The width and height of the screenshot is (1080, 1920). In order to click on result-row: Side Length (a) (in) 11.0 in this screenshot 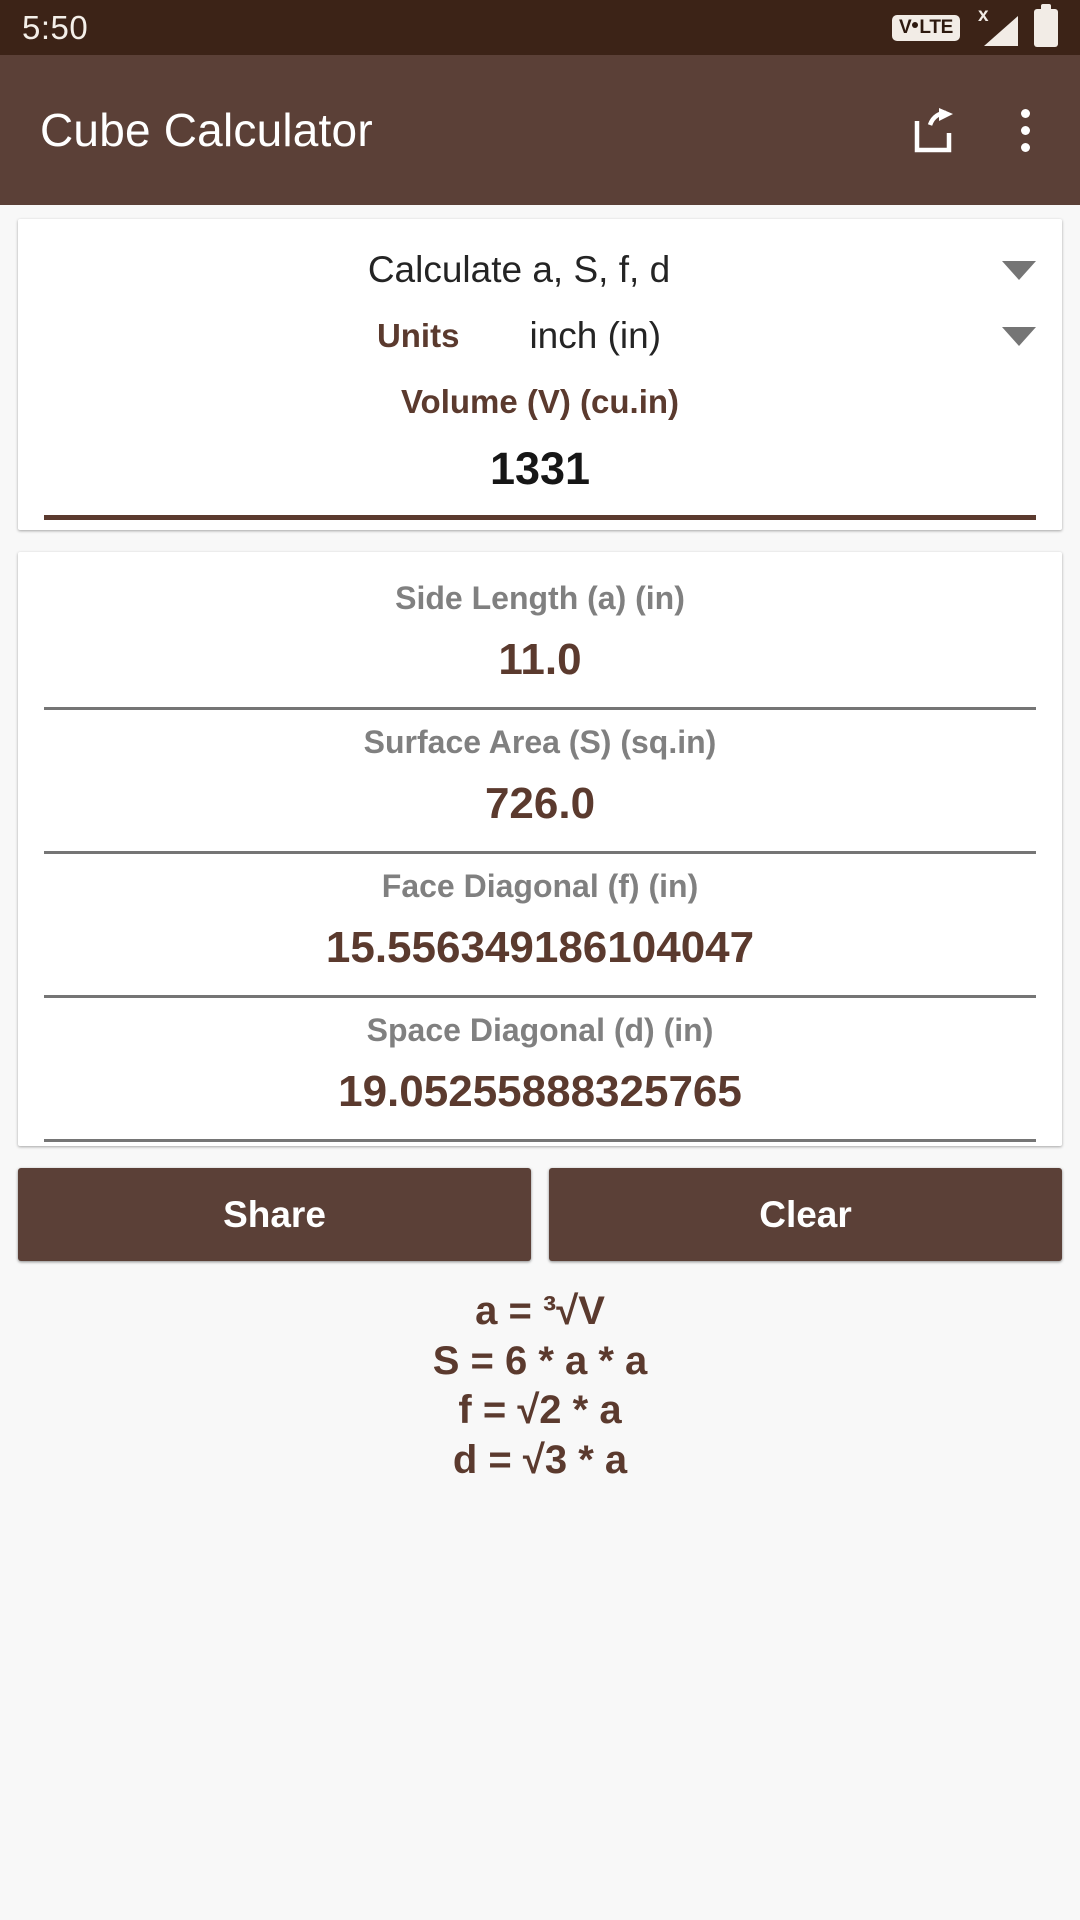, I will do `click(540, 638)`.